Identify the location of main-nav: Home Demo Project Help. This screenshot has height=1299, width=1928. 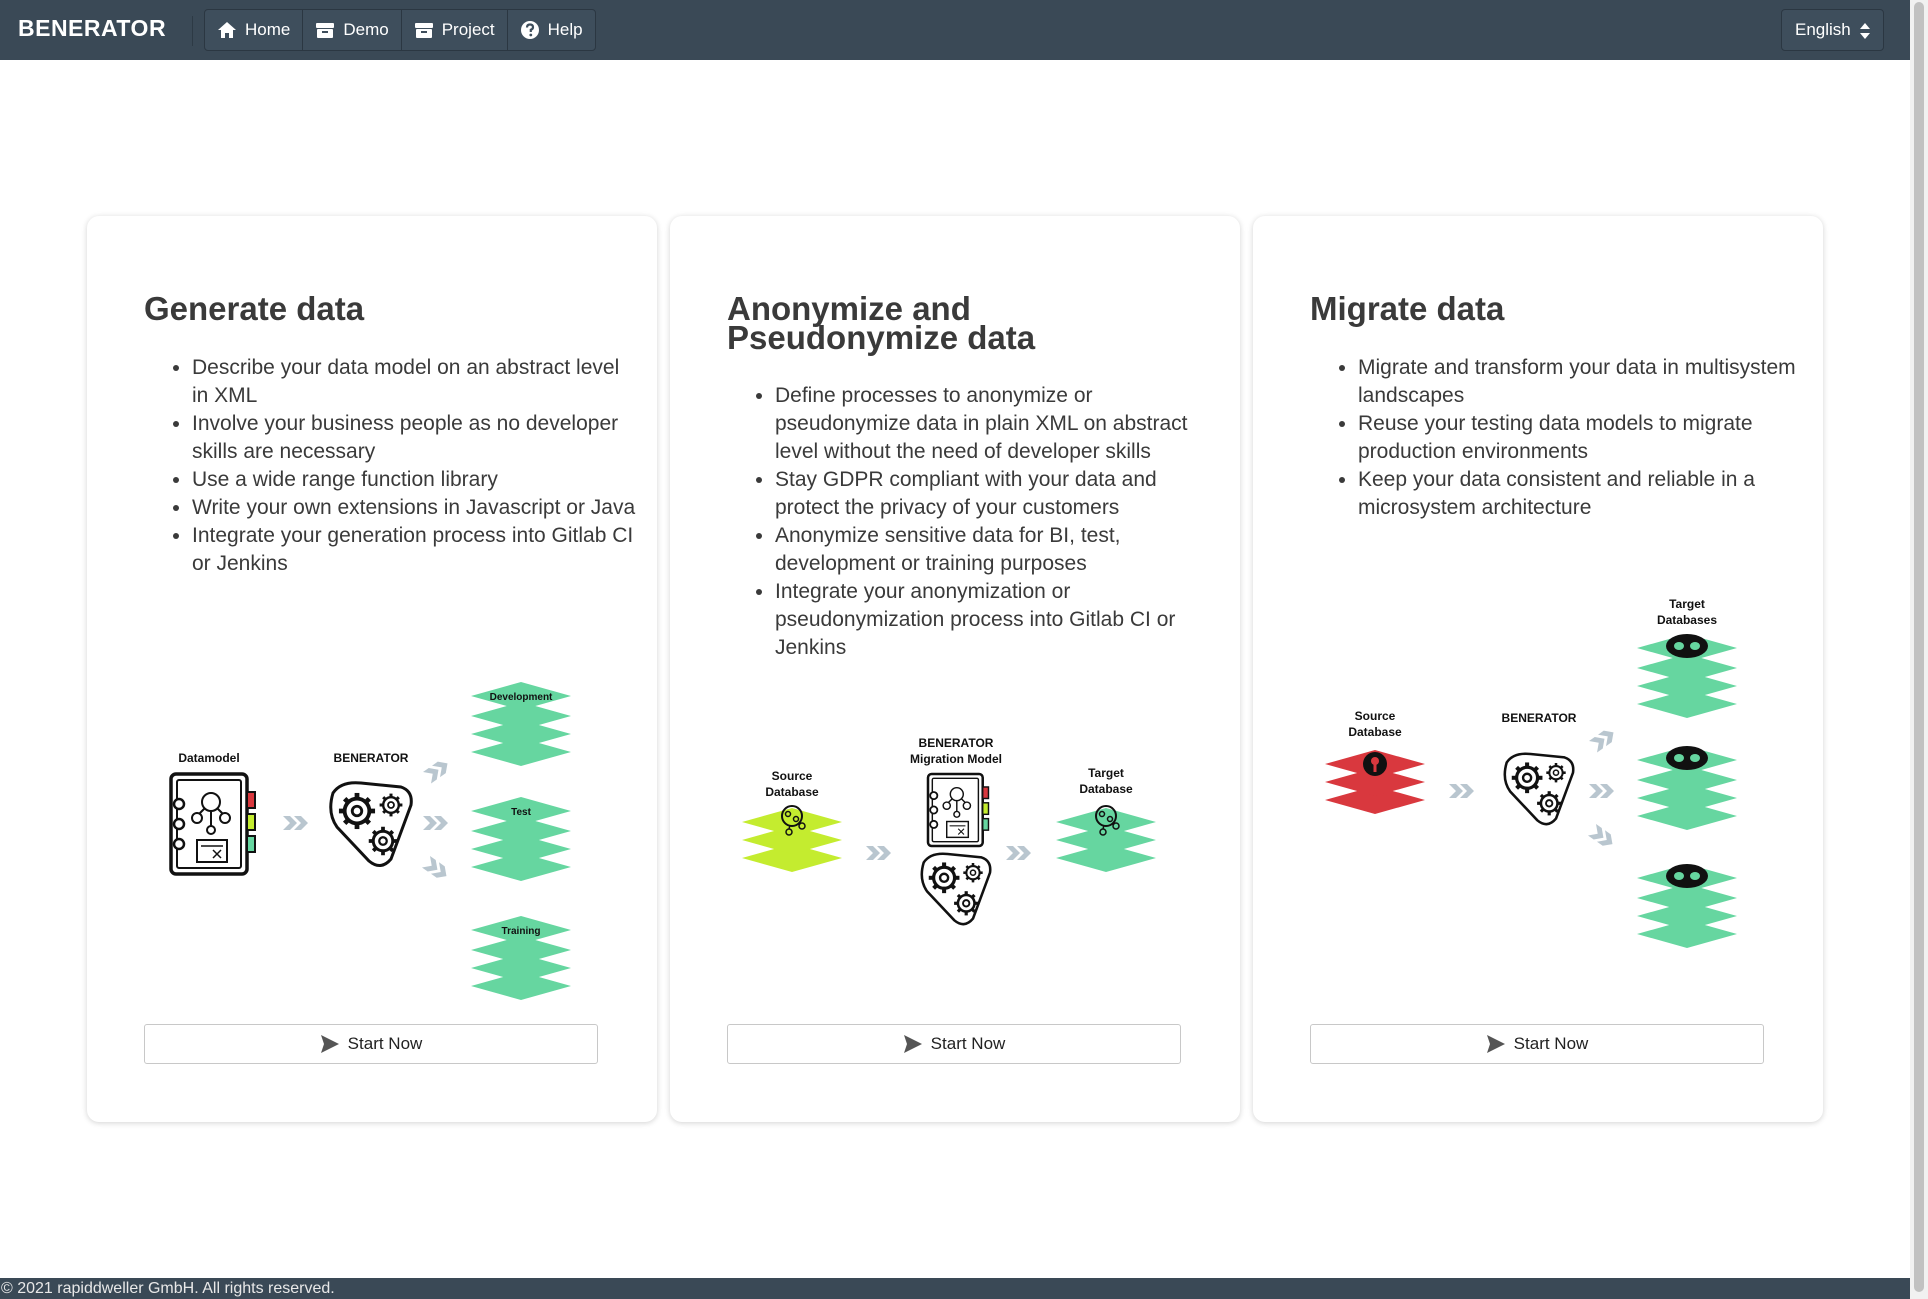
(400, 30).